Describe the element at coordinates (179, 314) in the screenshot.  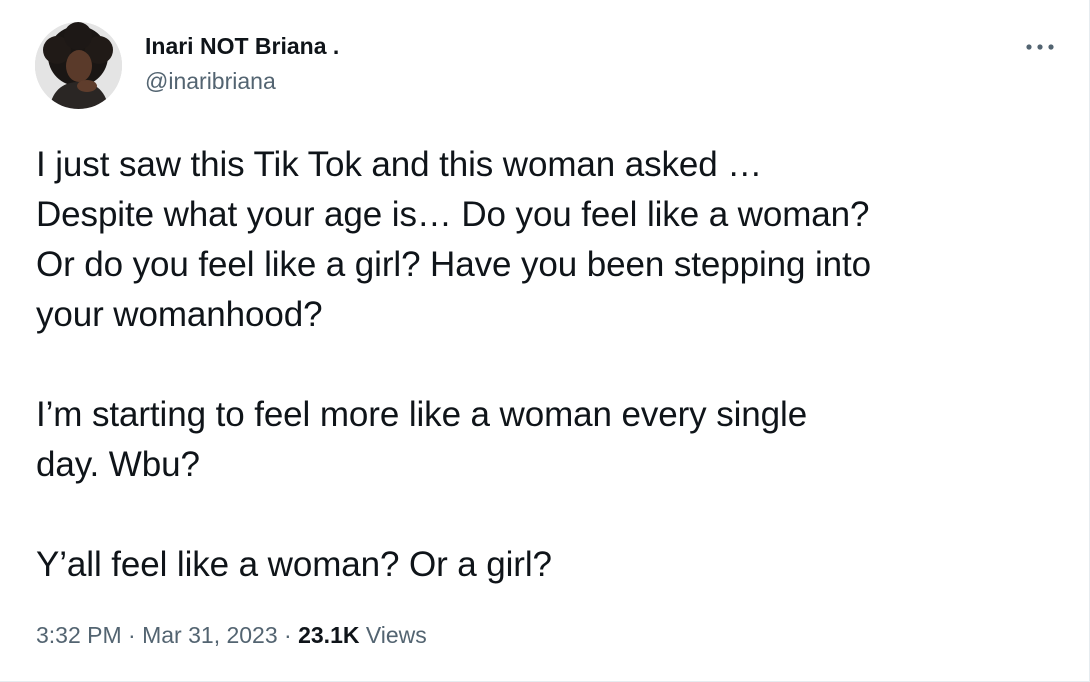
I see `tweet-text-line: your womanhood?` at that location.